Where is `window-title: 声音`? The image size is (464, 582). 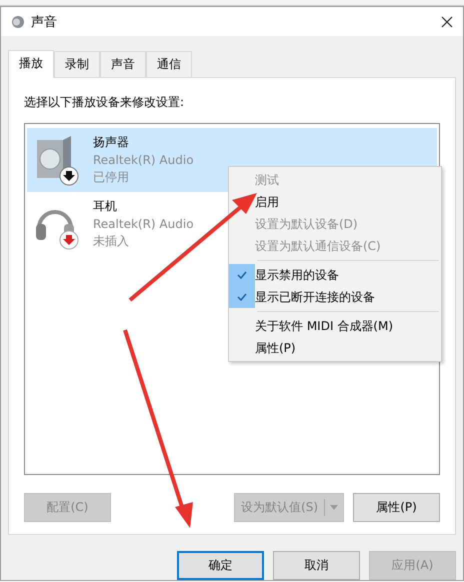 window-title: 声音 is located at coordinates (44, 22).